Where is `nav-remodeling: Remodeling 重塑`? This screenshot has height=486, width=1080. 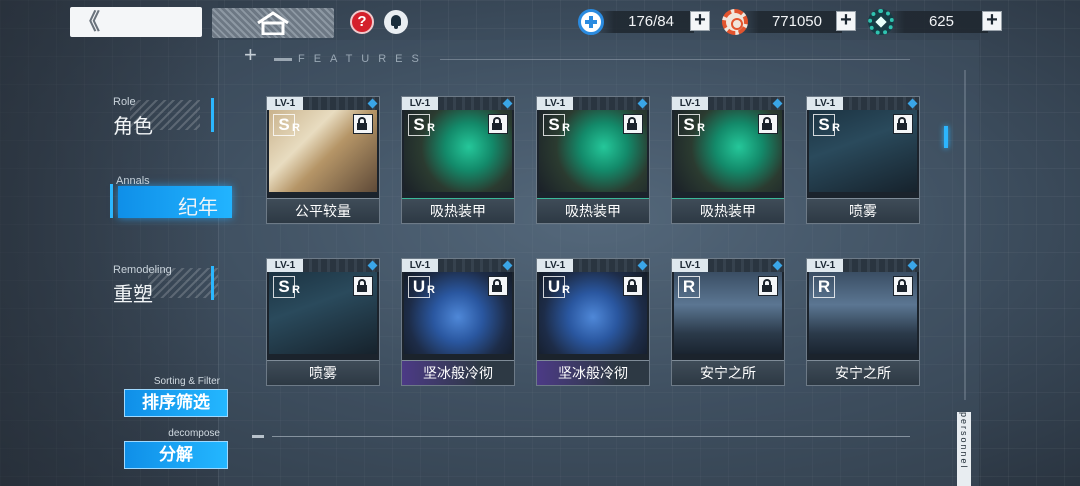
nav-remodeling: Remodeling 重塑 is located at coordinates (165, 285).